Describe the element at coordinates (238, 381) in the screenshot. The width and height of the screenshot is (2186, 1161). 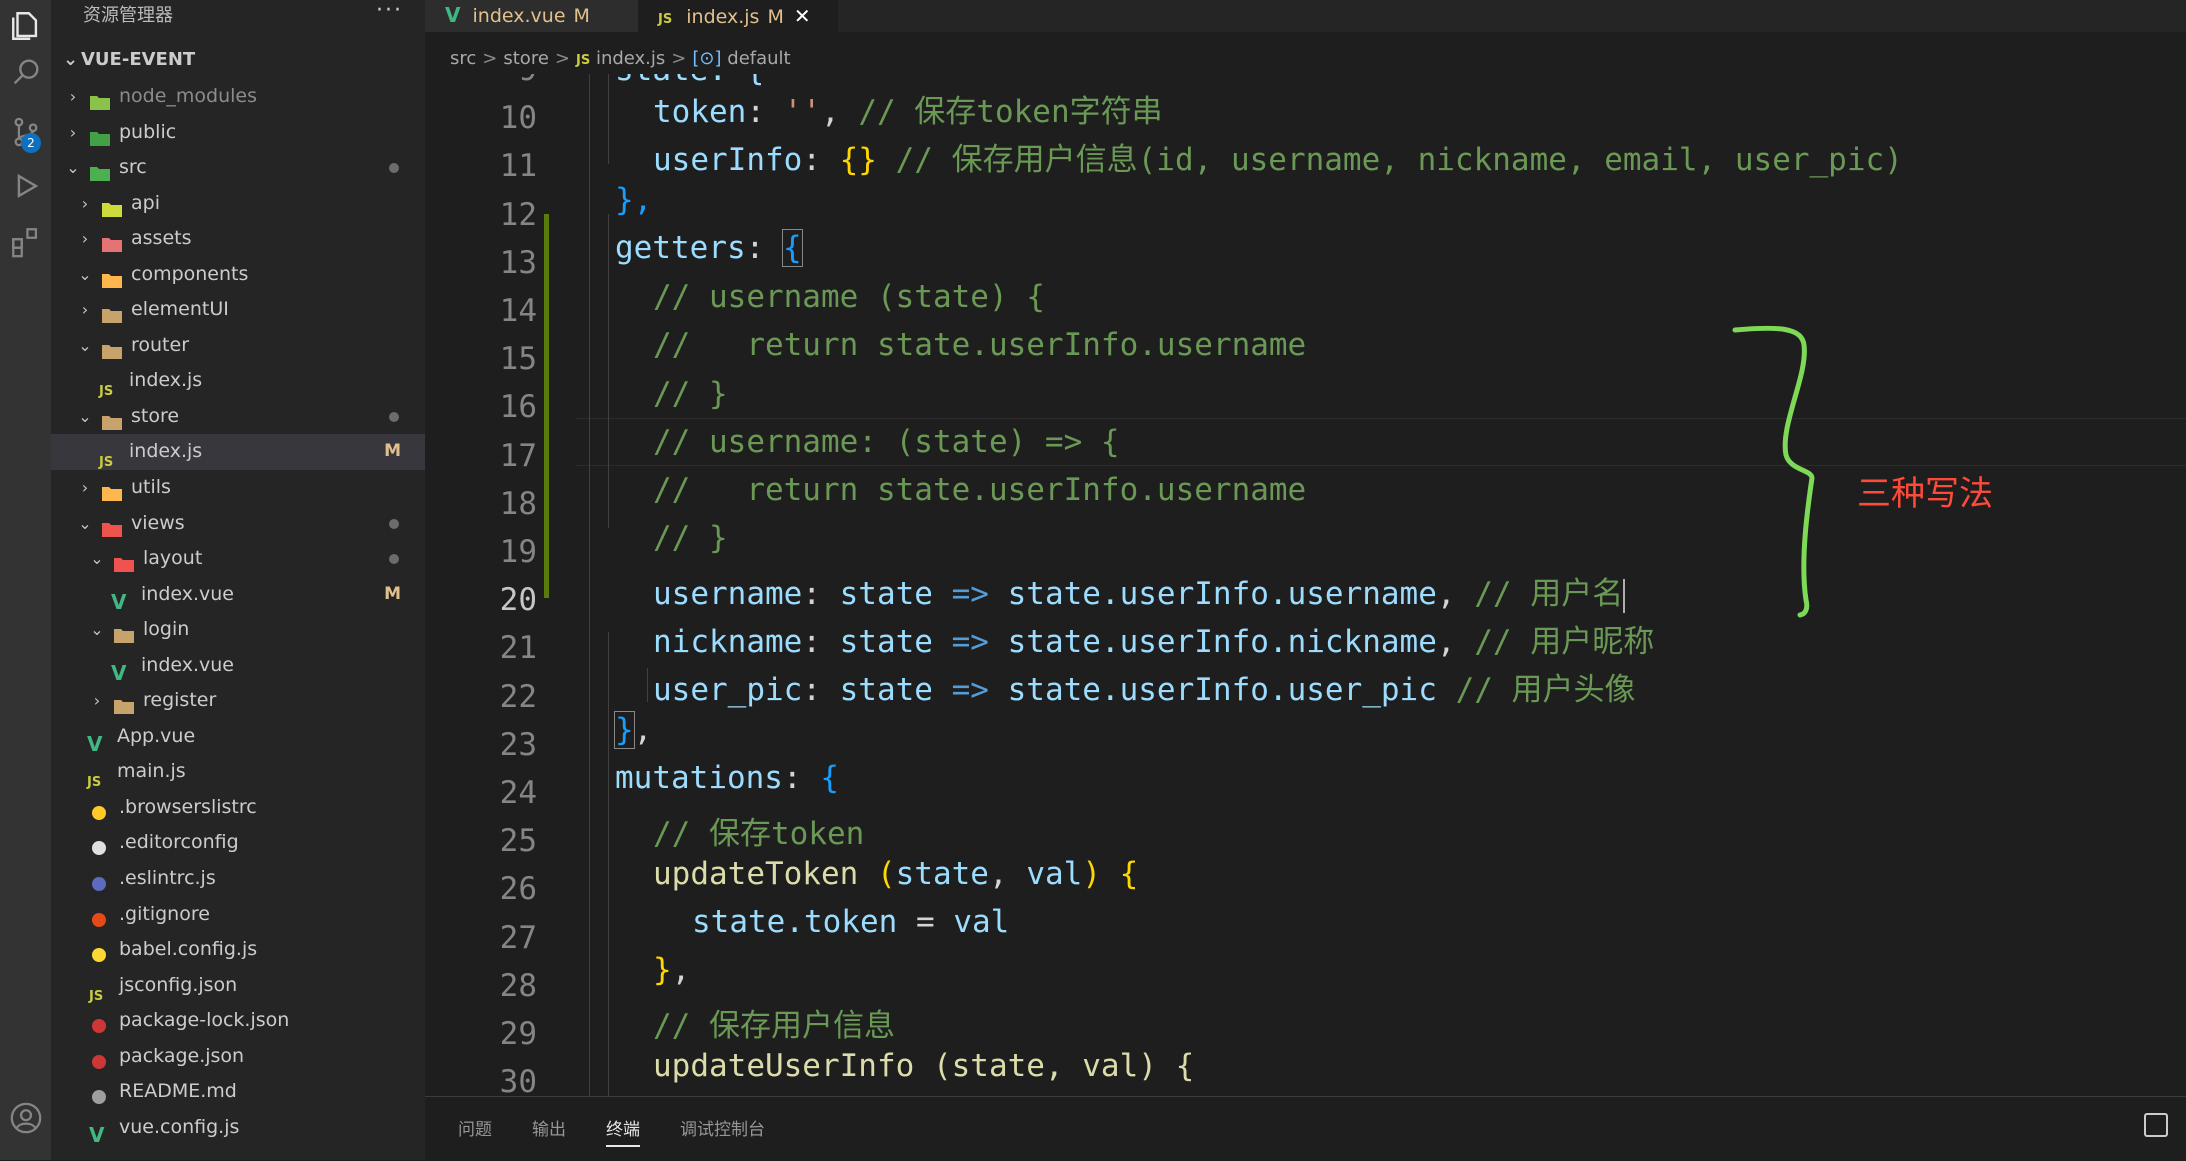
I see `tree-file: JS index.js` at that location.